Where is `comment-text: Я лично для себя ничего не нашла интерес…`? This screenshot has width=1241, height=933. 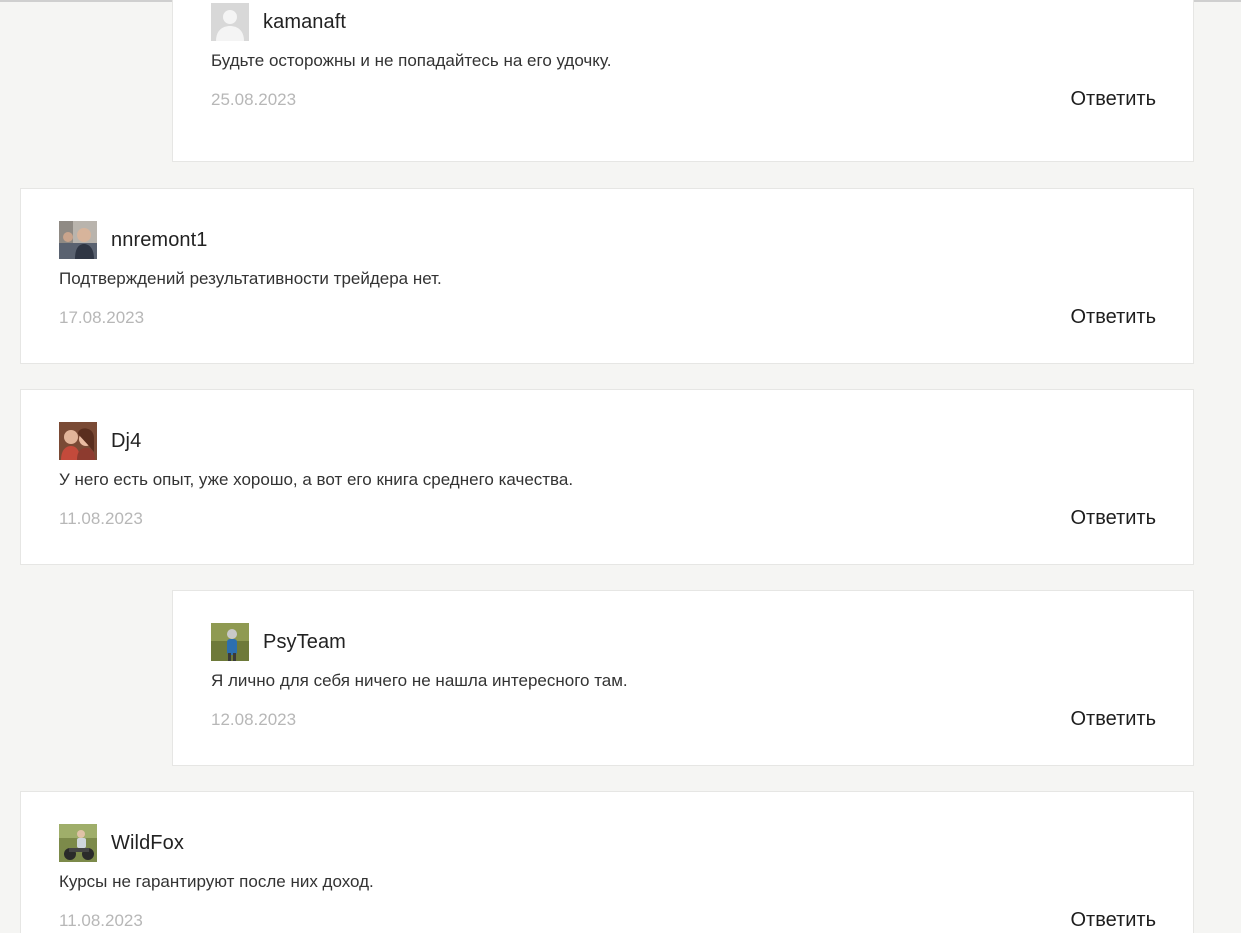
comment-text: Я лично для себя ничего не нашла интерес… is located at coordinates (419, 680).